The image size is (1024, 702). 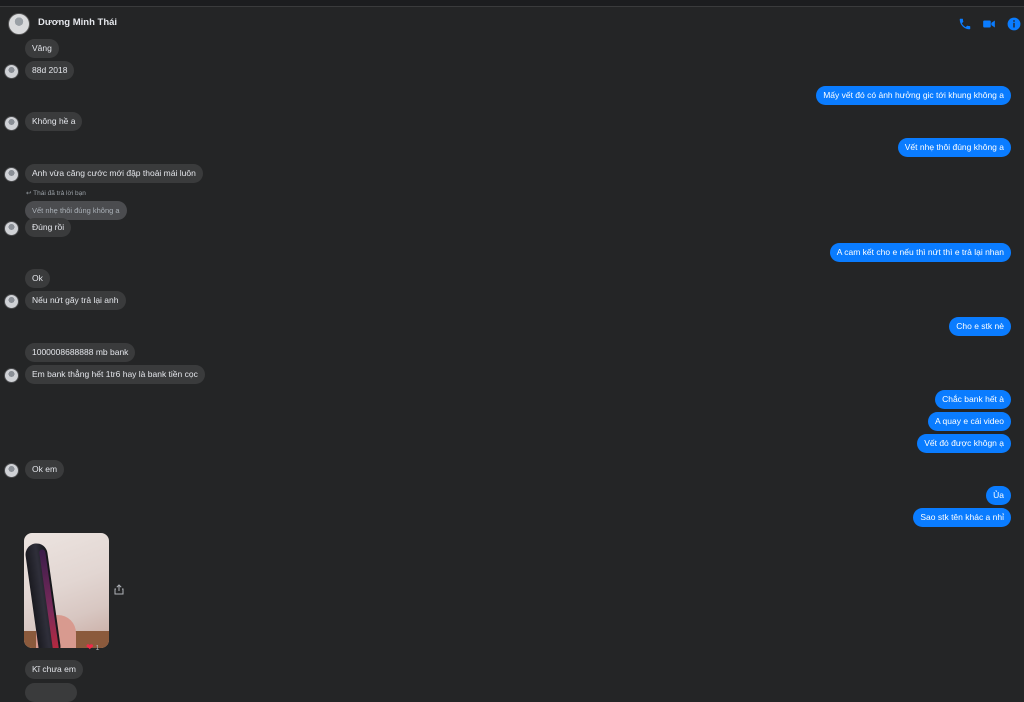 I want to click on message-bubble-outgoing: Cho e stk nè, so click(x=980, y=326).